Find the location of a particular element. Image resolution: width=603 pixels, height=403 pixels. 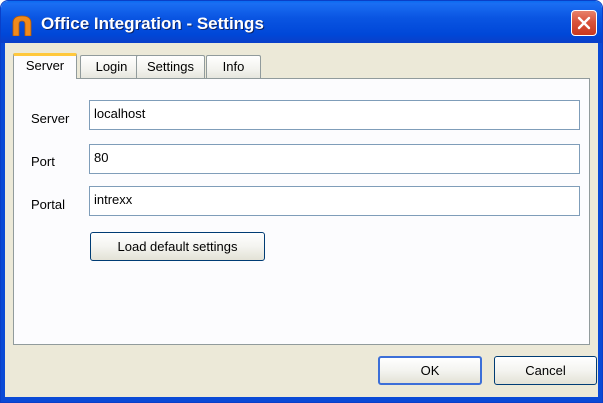

portal-input is located at coordinates (334, 201).